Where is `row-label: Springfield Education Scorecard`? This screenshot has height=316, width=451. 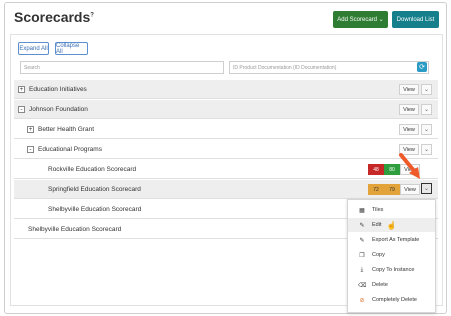 row-label: Springfield Education Scorecard is located at coordinates (94, 189).